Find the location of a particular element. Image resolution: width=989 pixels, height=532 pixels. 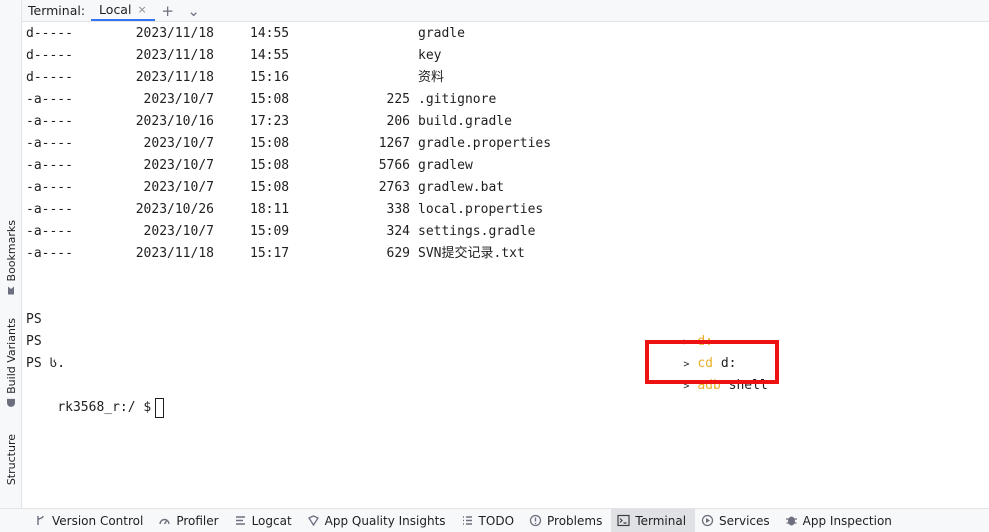

row-name: gradle is located at coordinates (441, 33).